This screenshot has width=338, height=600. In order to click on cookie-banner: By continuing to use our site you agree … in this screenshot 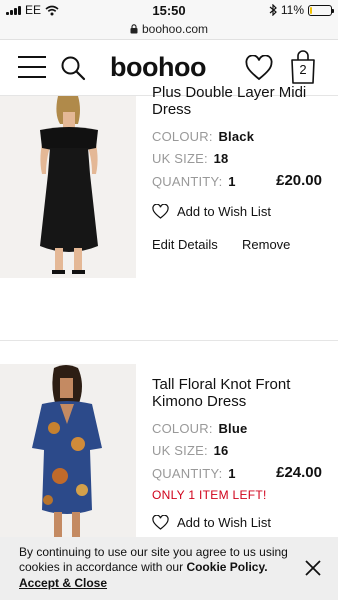, I will do `click(169, 568)`.